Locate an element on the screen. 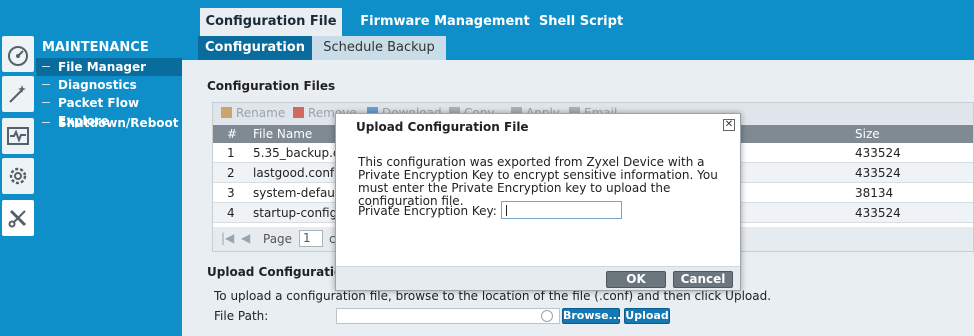 The height and width of the screenshot is (336, 974). monitor-icon is located at coordinates (18, 136).